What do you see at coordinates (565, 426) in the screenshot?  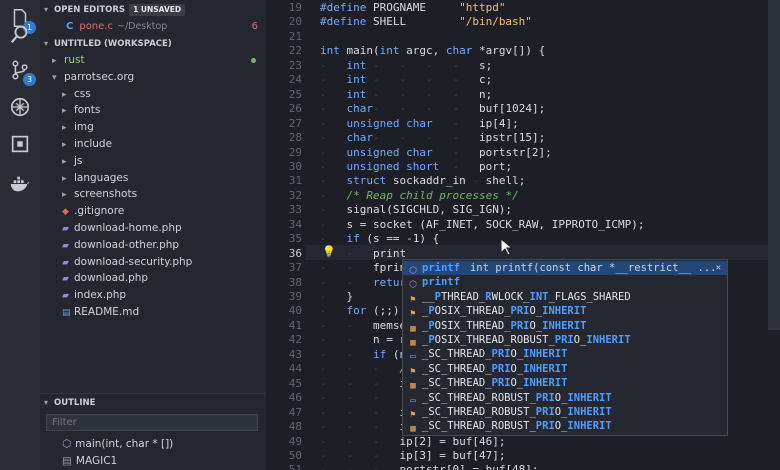 I see `suggestion-item: ▦ _SC_THREAD_ROBUST_PRIO_INHERIT` at bounding box center [565, 426].